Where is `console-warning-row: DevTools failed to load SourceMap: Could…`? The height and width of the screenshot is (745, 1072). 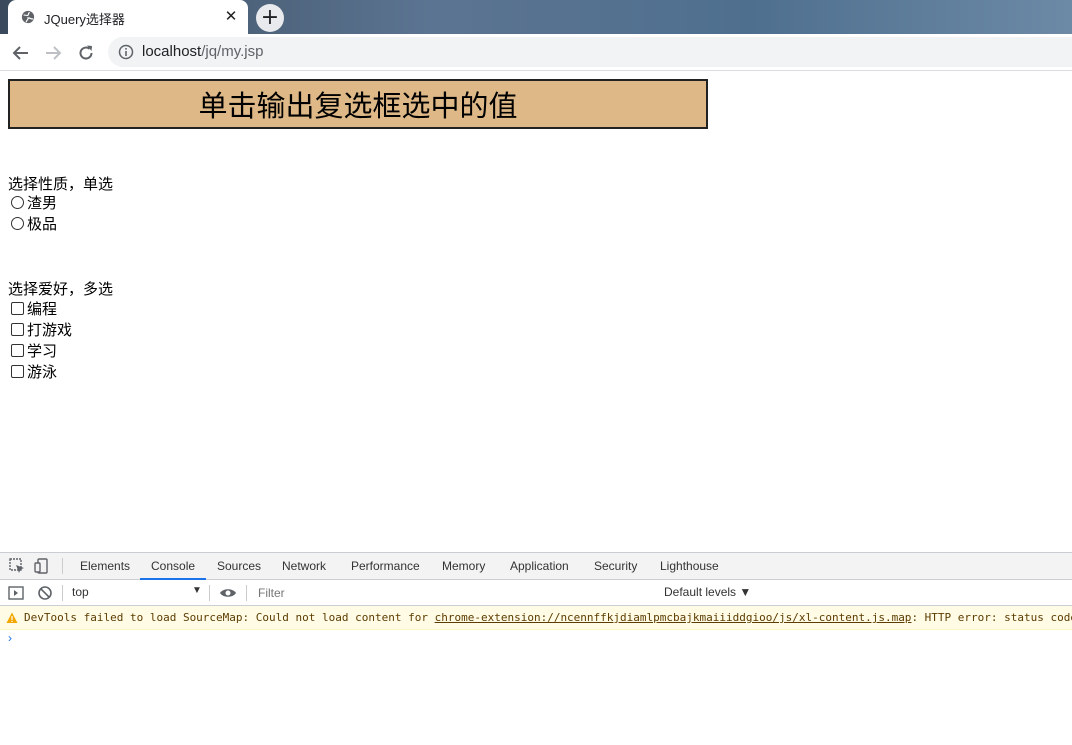 console-warning-row: DevTools failed to load SourceMap: Could… is located at coordinates (536, 618).